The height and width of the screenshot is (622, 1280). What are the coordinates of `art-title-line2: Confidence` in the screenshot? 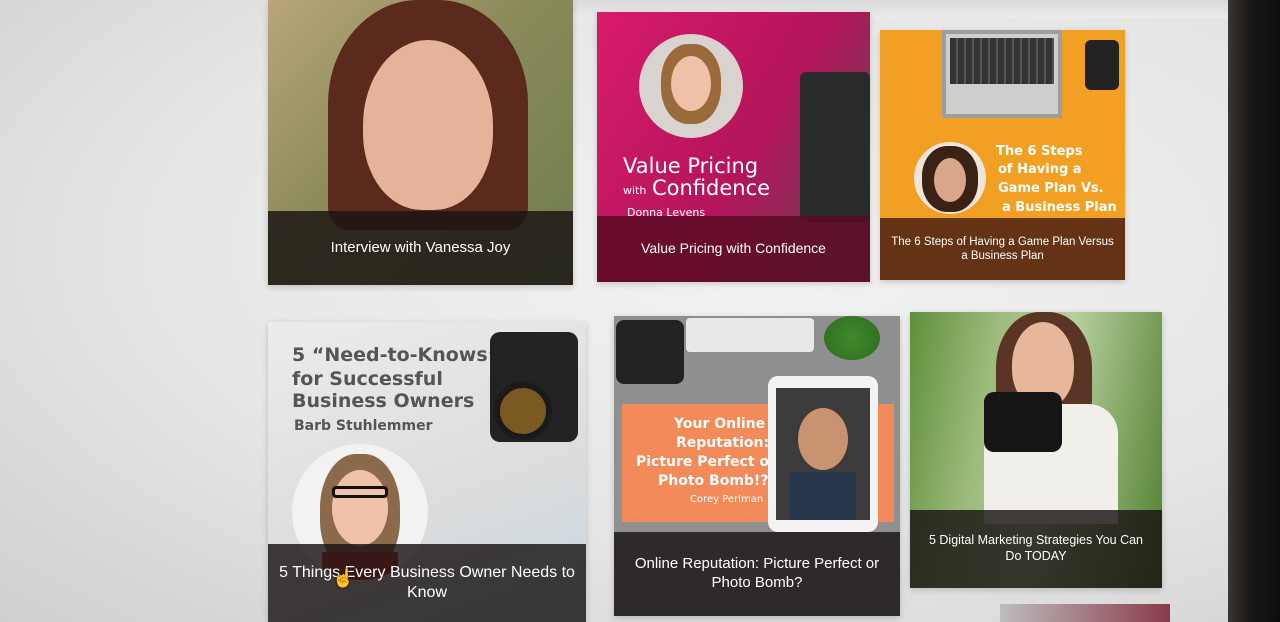 It's located at (711, 188).